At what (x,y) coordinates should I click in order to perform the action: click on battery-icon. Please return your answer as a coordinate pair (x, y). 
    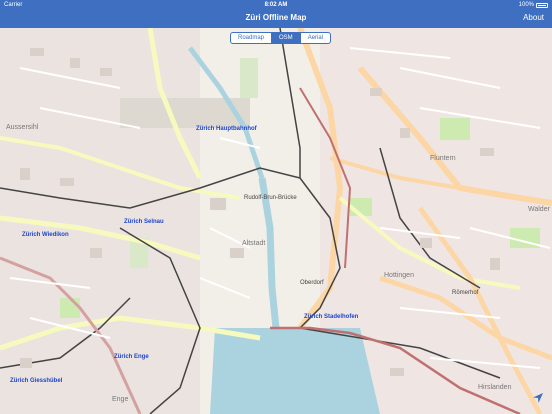
    Looking at the image, I should click on (542, 5).